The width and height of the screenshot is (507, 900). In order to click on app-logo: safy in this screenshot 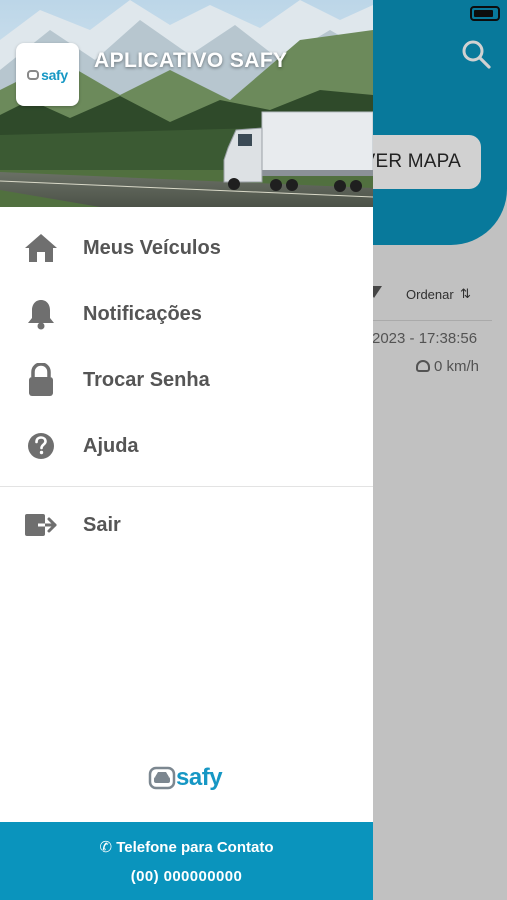, I will do `click(47, 74)`.